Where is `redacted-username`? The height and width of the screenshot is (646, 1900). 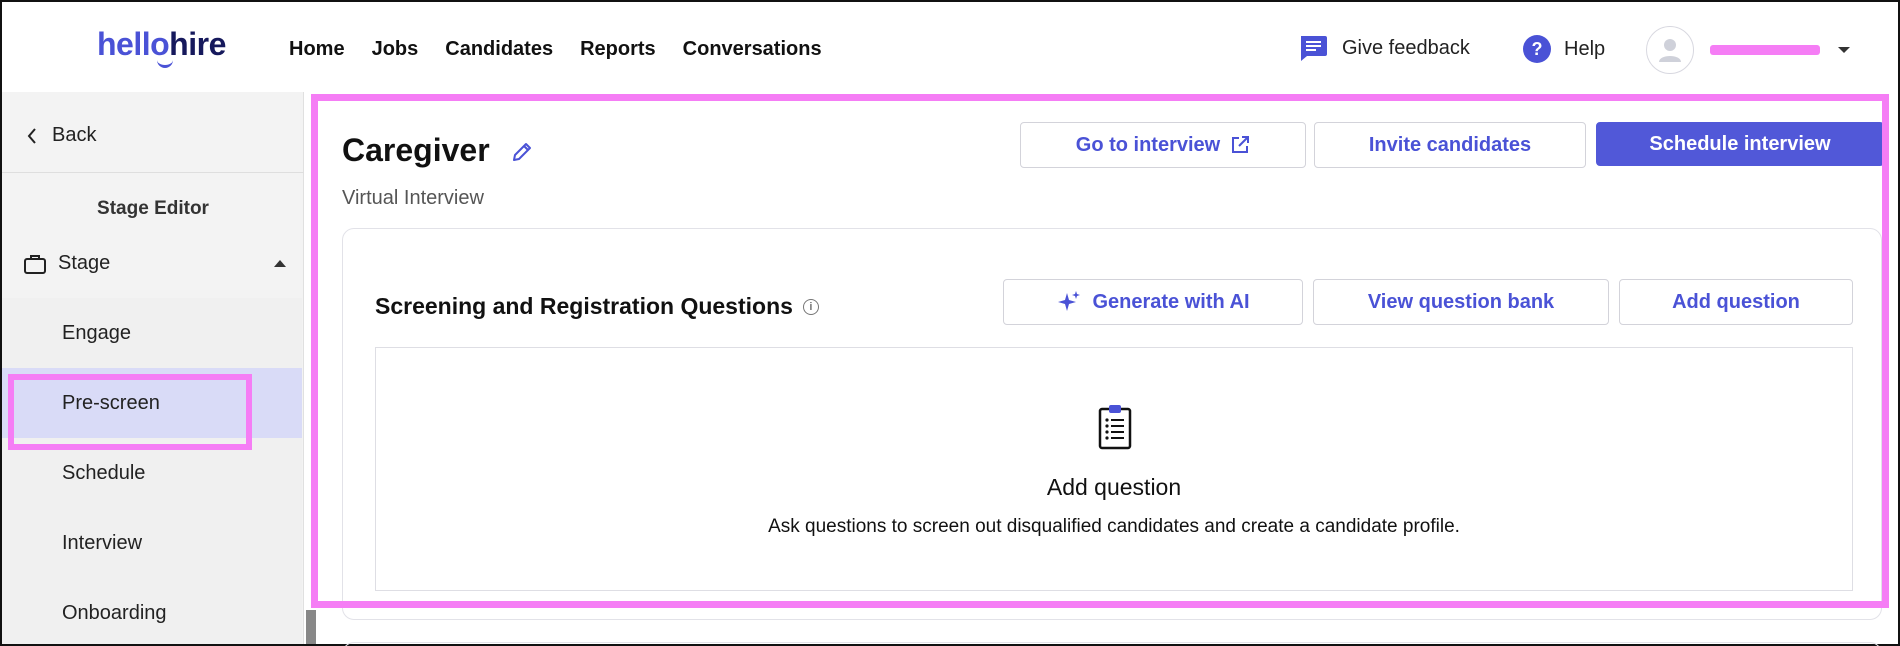 redacted-username is located at coordinates (1765, 50).